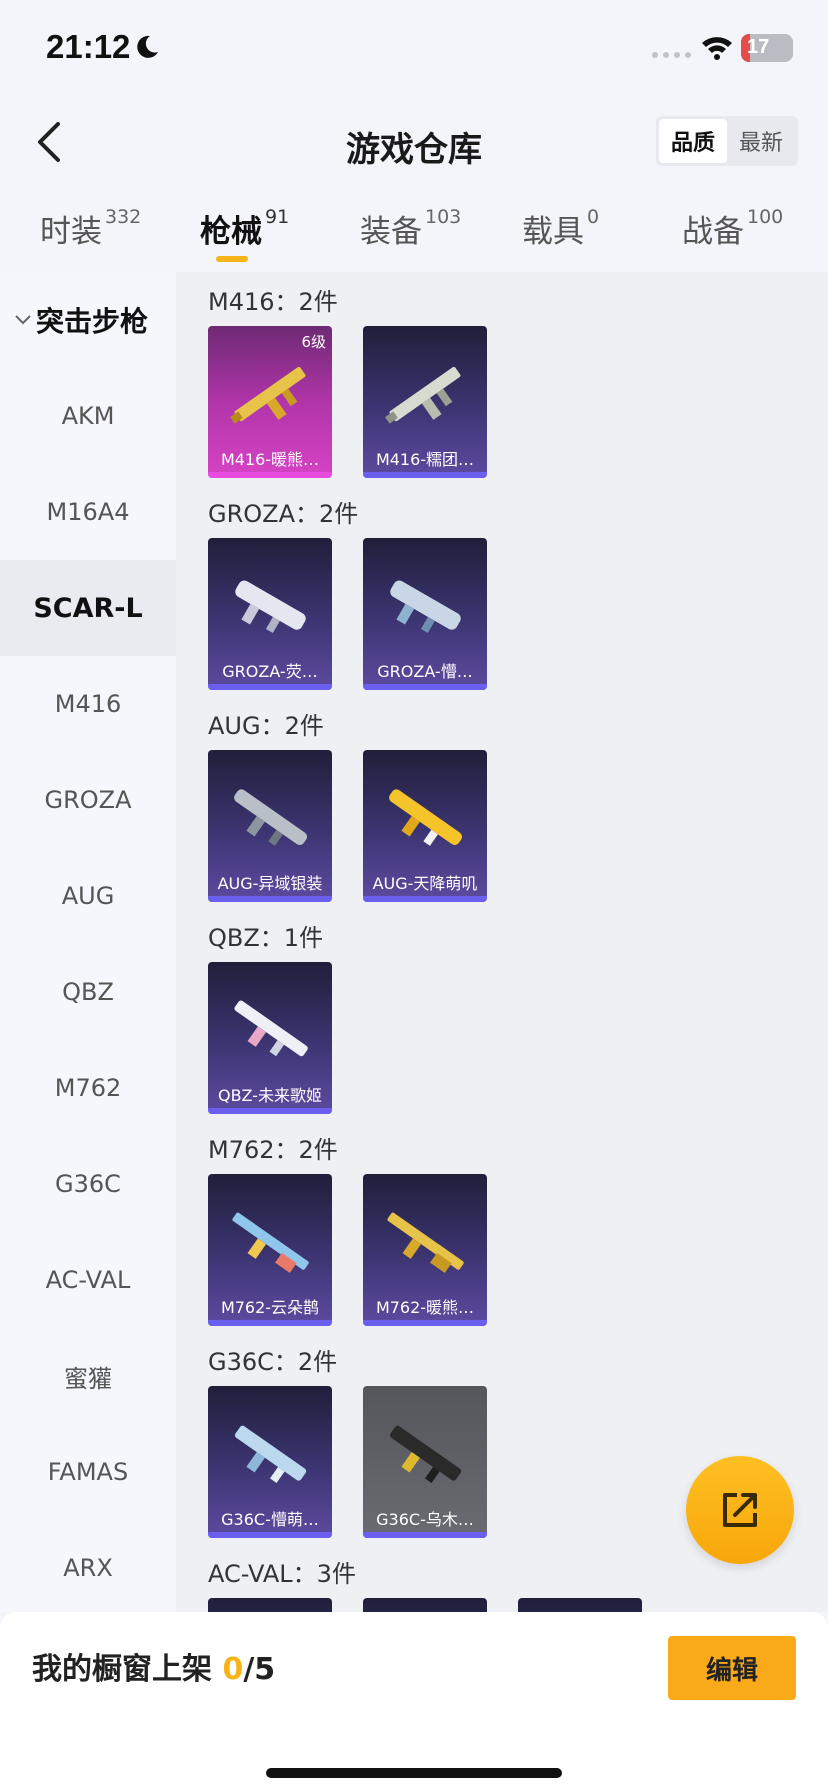 The width and height of the screenshot is (828, 1792). I want to click on category-tabs: 时装 332 枪械 91 装备 103 载具 0 战备 100, so click(414, 232).